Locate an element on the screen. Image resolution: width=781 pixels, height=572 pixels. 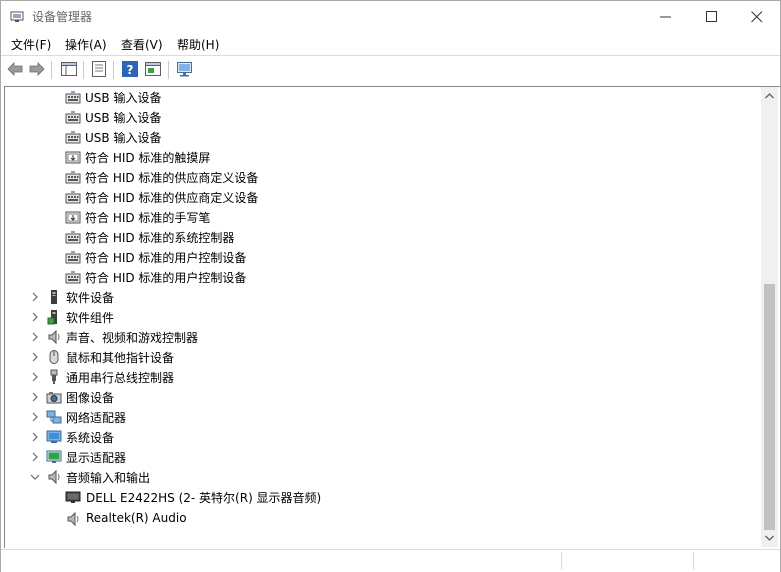
network-adapter-icon is located at coordinates (54, 417).